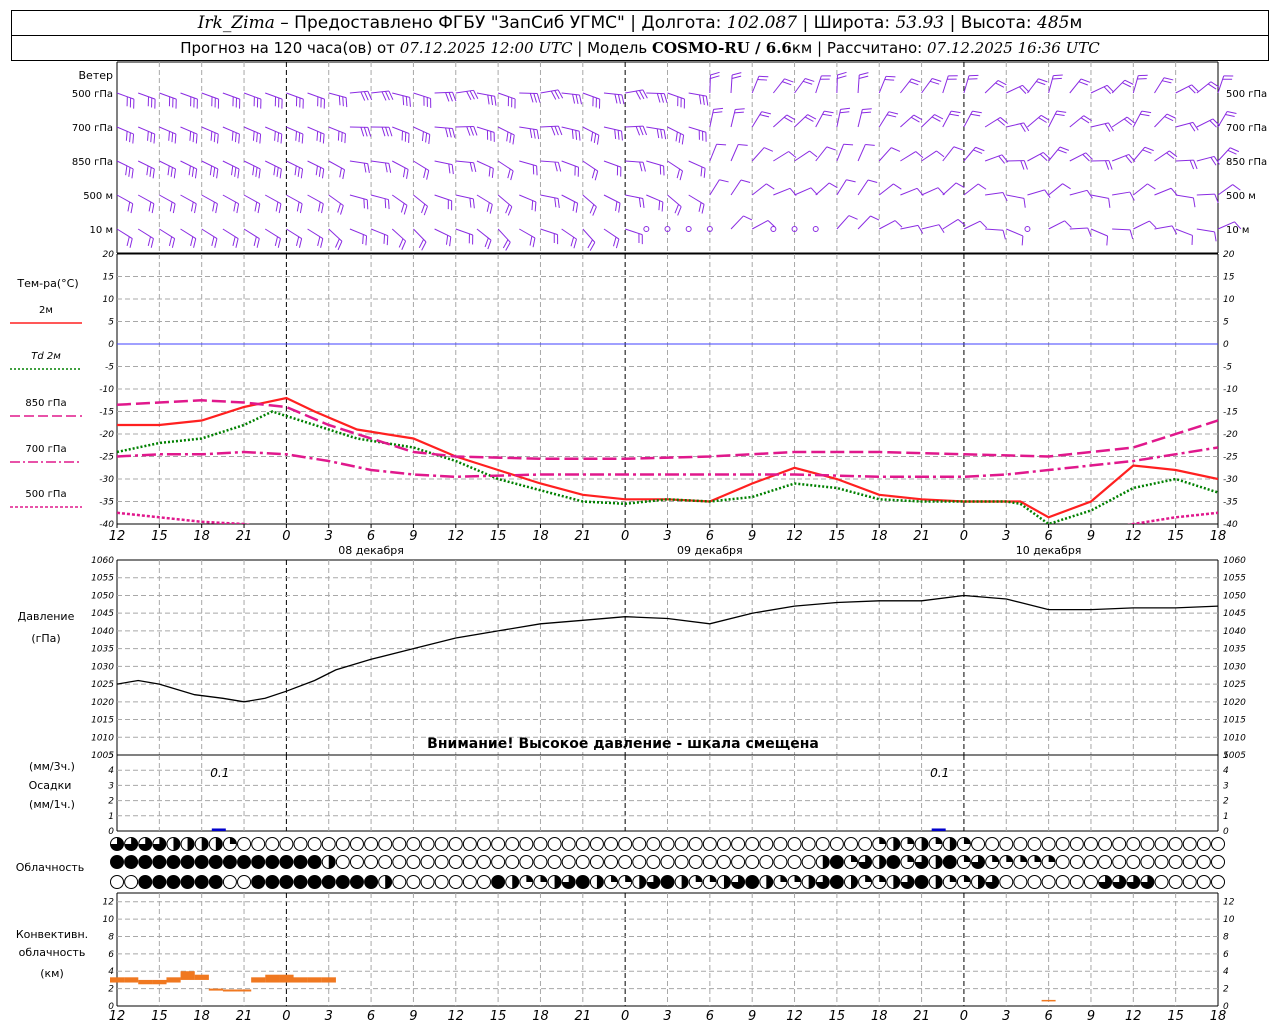  What do you see at coordinates (1226, 786) in the screenshot?
I see `precip-axis-tick-right: 3` at bounding box center [1226, 786].